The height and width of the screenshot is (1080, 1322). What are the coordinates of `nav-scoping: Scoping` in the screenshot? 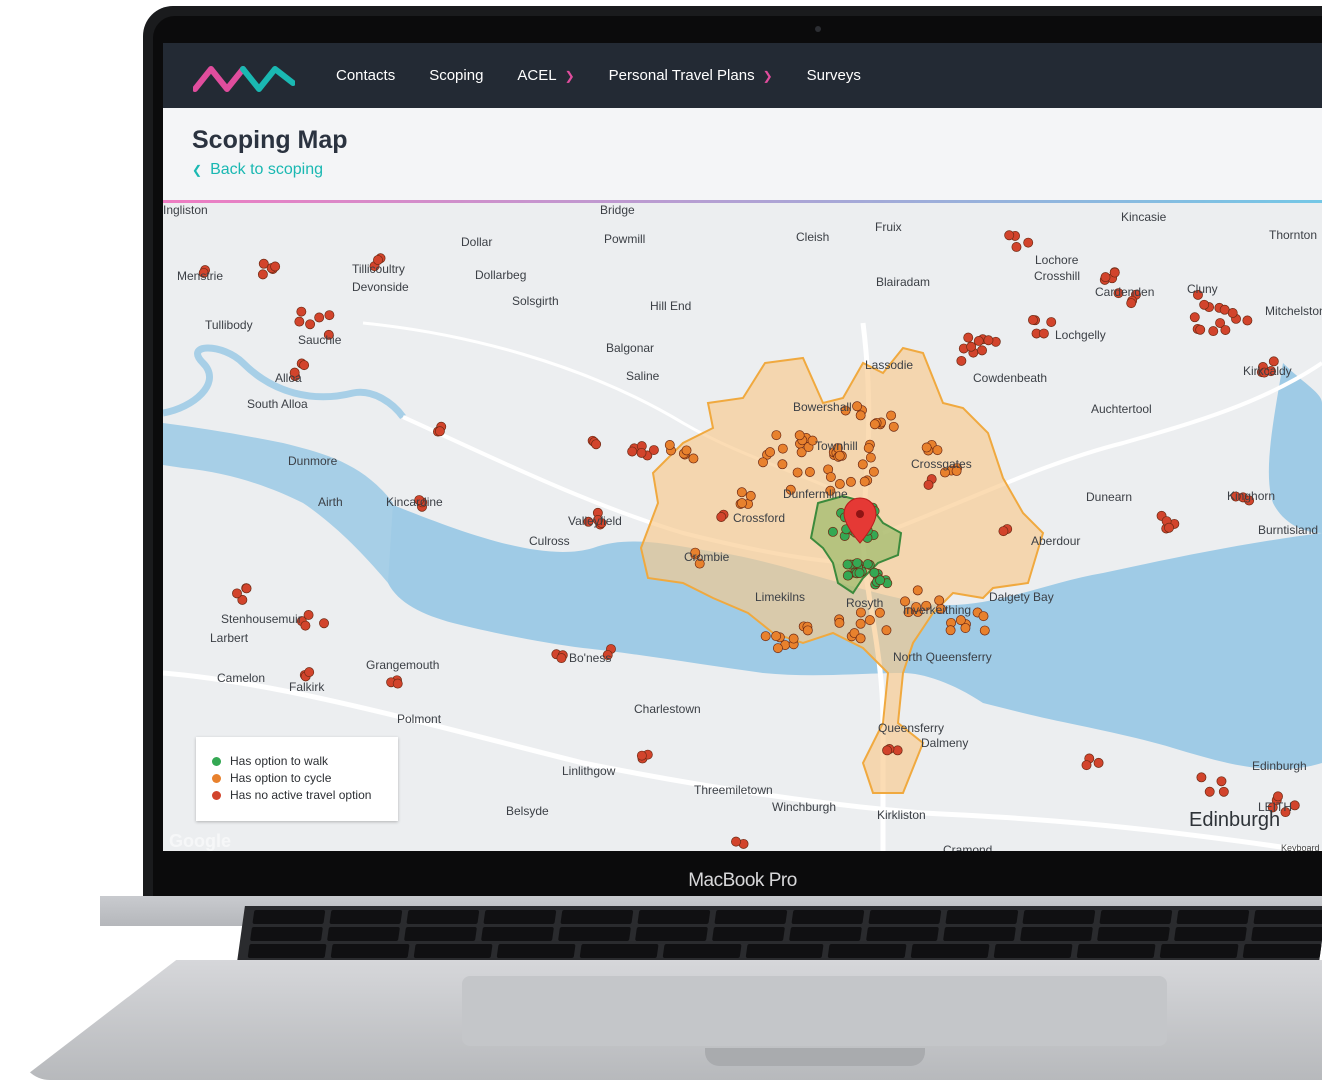 It's located at (456, 75).